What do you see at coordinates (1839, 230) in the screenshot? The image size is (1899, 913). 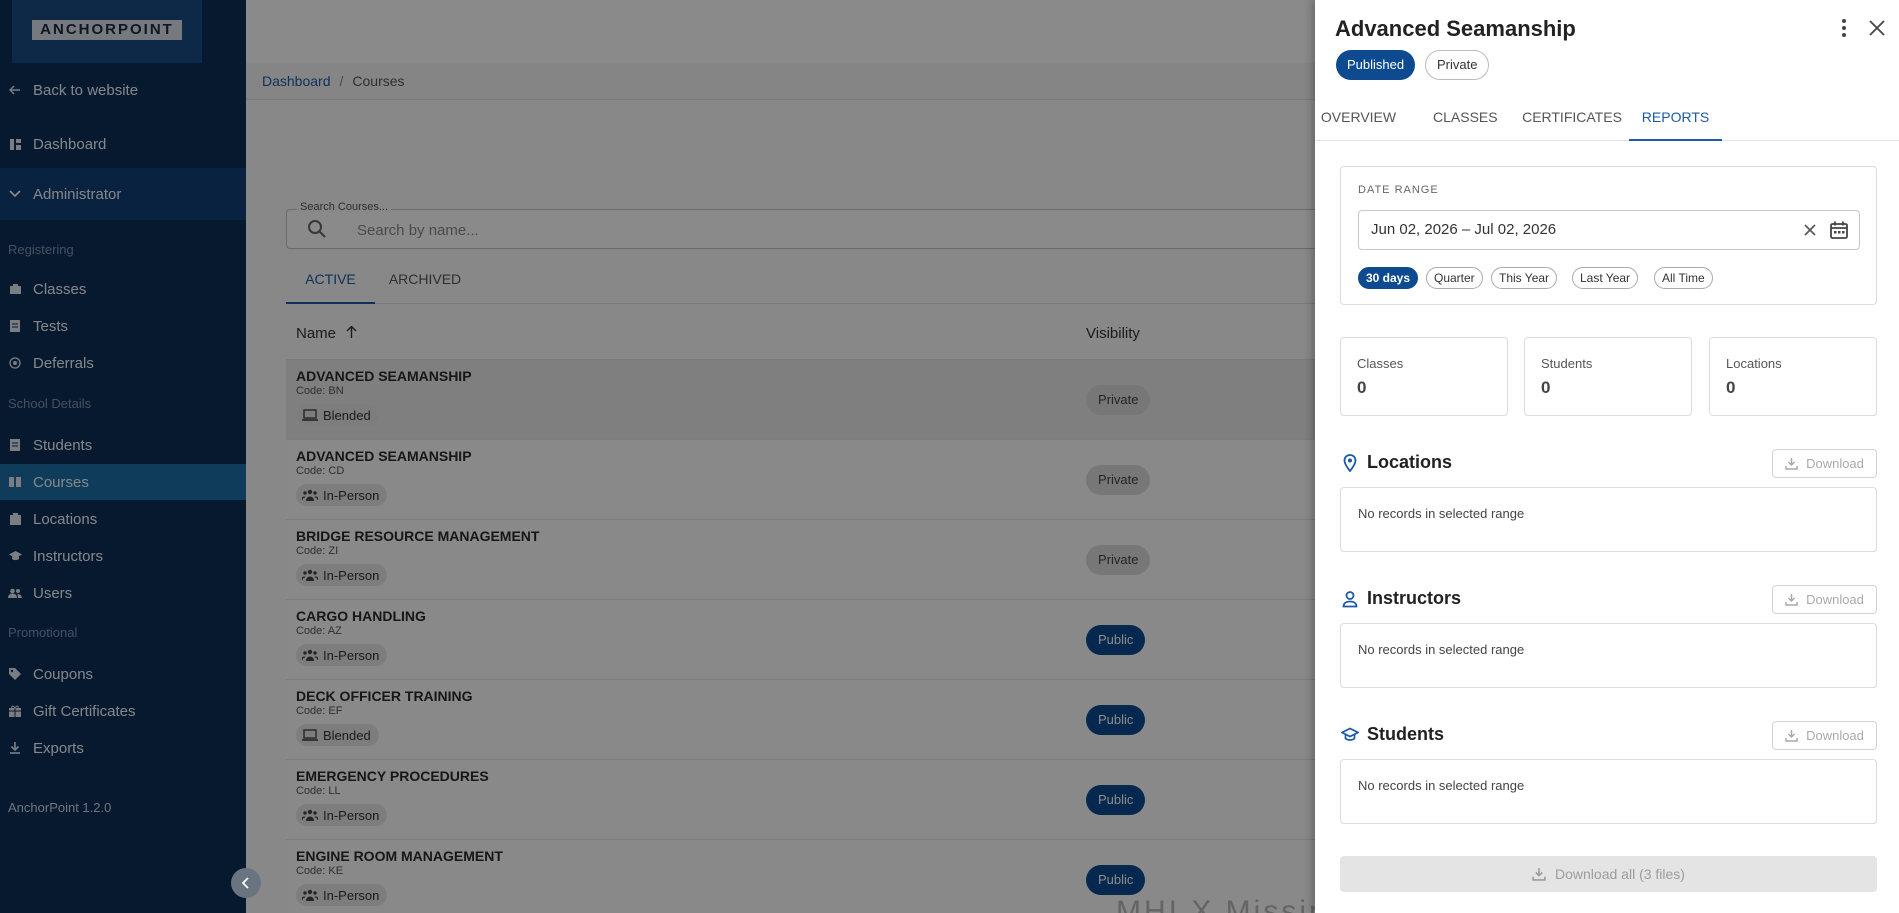 I see `calendar-icon` at bounding box center [1839, 230].